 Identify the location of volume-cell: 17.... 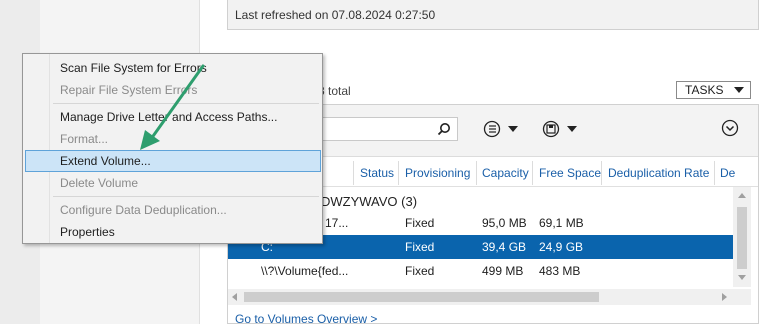
(337, 223).